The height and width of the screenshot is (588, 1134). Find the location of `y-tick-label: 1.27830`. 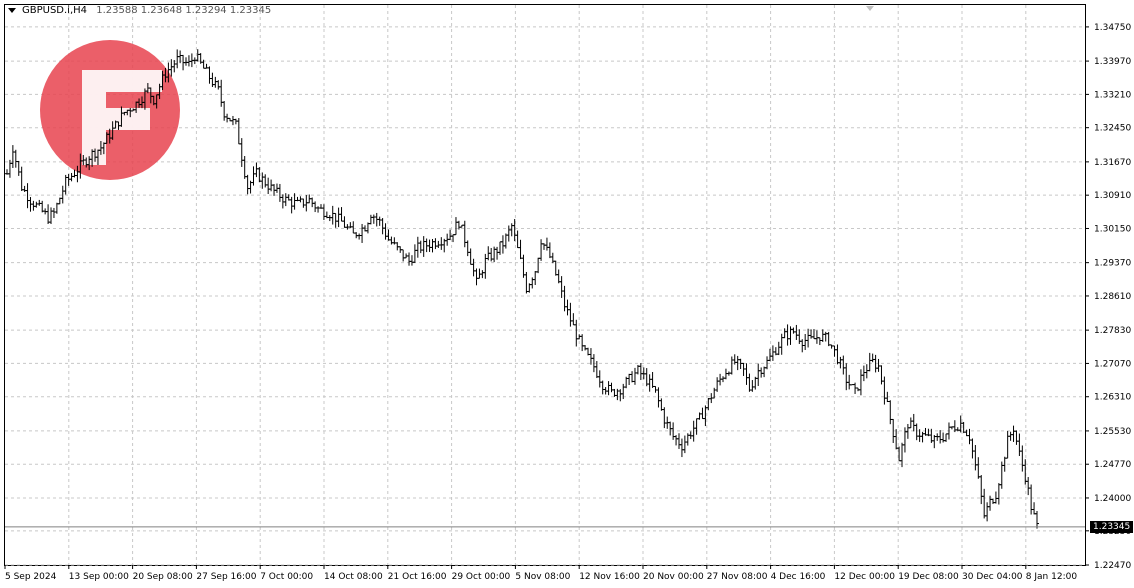

y-tick-label: 1.27830 is located at coordinates (1112, 331).